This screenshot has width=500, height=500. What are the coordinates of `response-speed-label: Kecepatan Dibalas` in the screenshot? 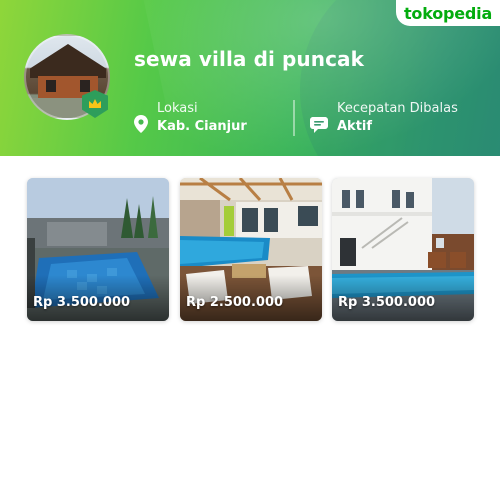 It's located at (397, 108).